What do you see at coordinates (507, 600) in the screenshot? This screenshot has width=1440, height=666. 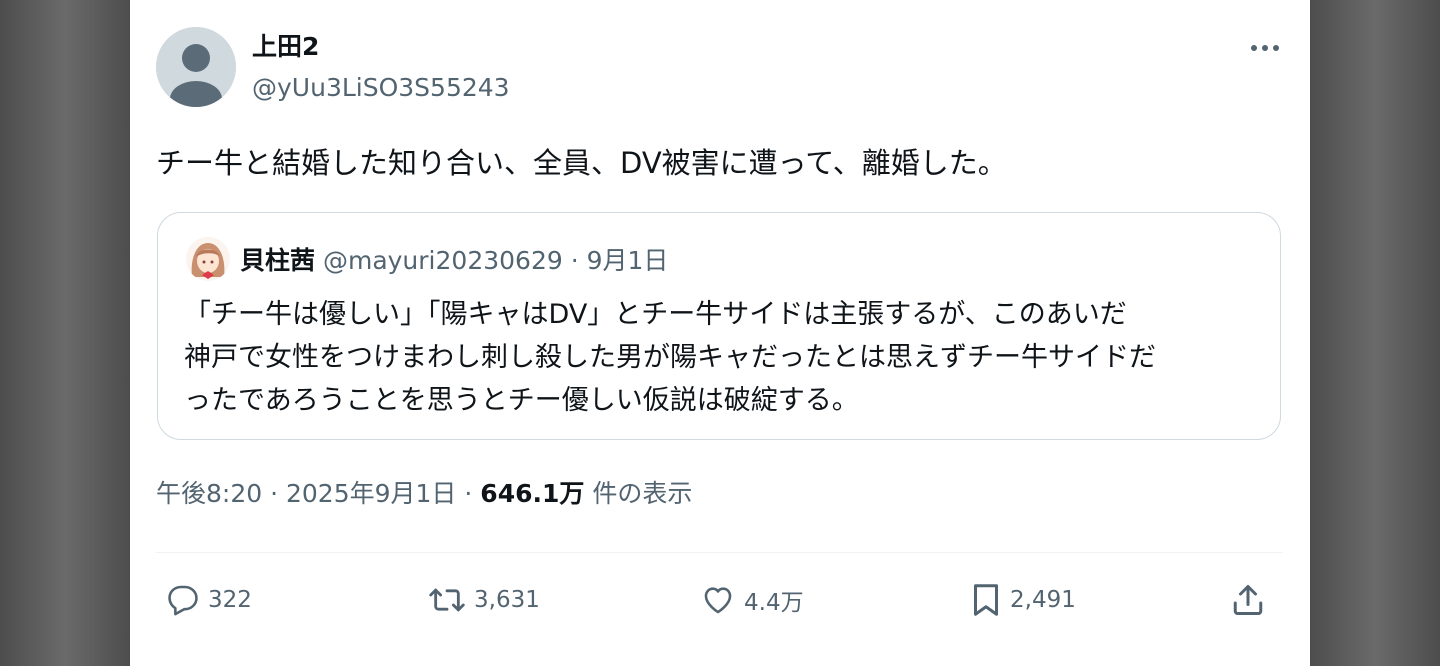 I see `retweet-count: 3,631` at bounding box center [507, 600].